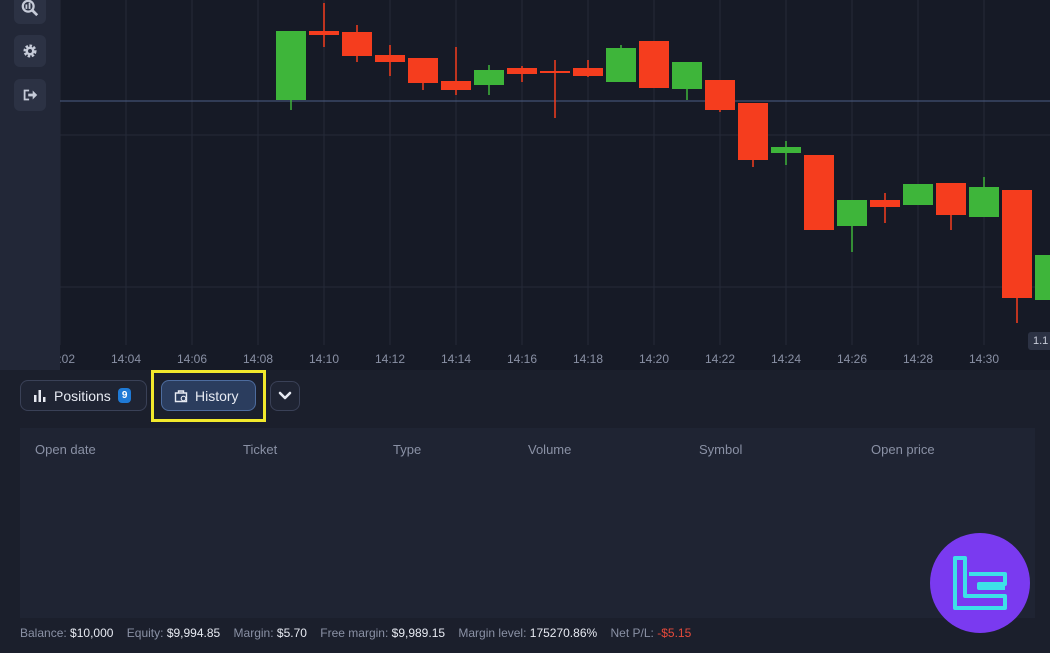 This screenshot has width=1050, height=653. I want to click on x-tick-label: 14:14, so click(456, 359).